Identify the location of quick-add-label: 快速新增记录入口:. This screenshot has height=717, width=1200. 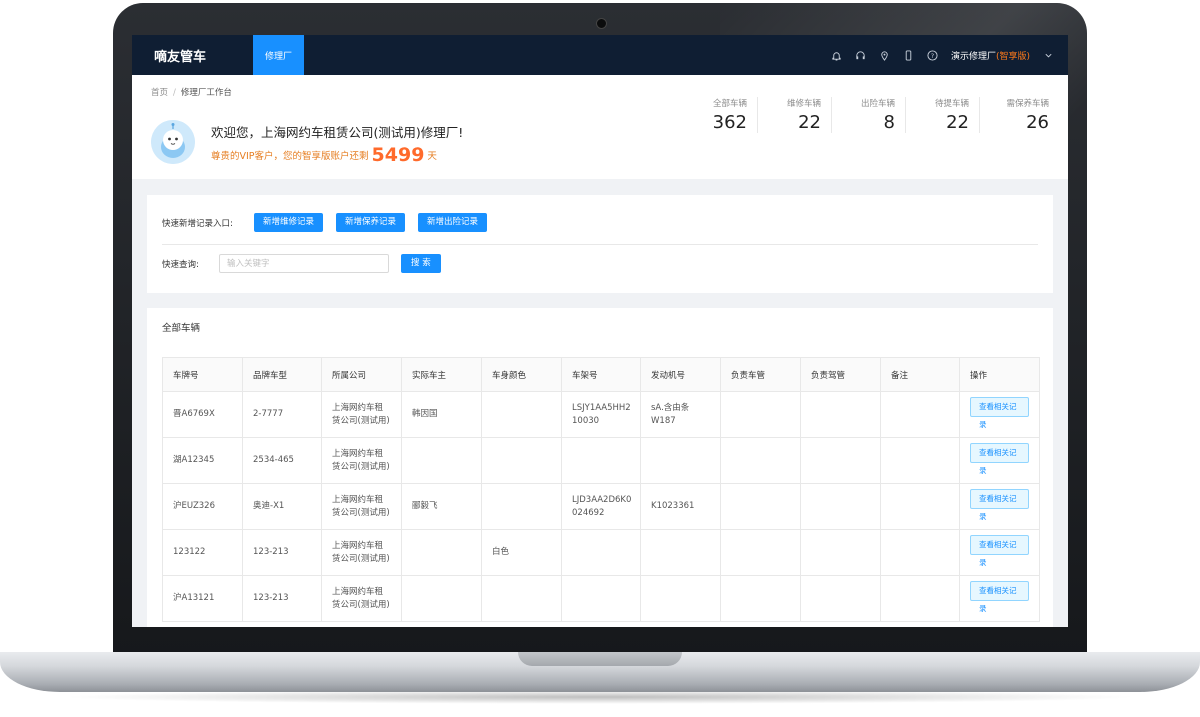
(197, 223).